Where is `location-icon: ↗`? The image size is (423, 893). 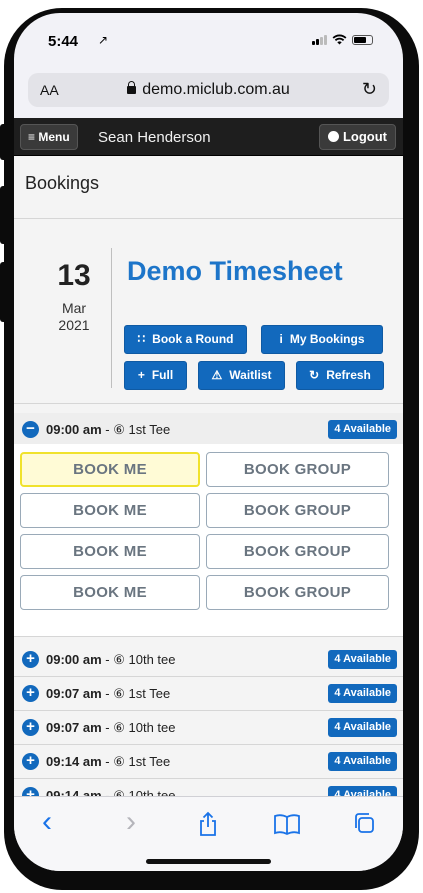 location-icon: ↗ is located at coordinates (103, 40).